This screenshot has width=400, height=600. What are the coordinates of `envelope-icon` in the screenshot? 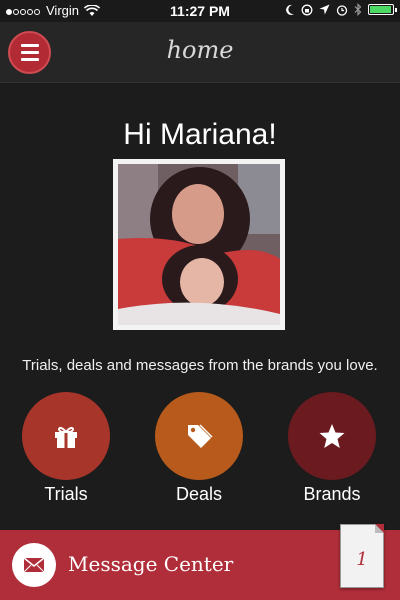 It's located at (34, 565).